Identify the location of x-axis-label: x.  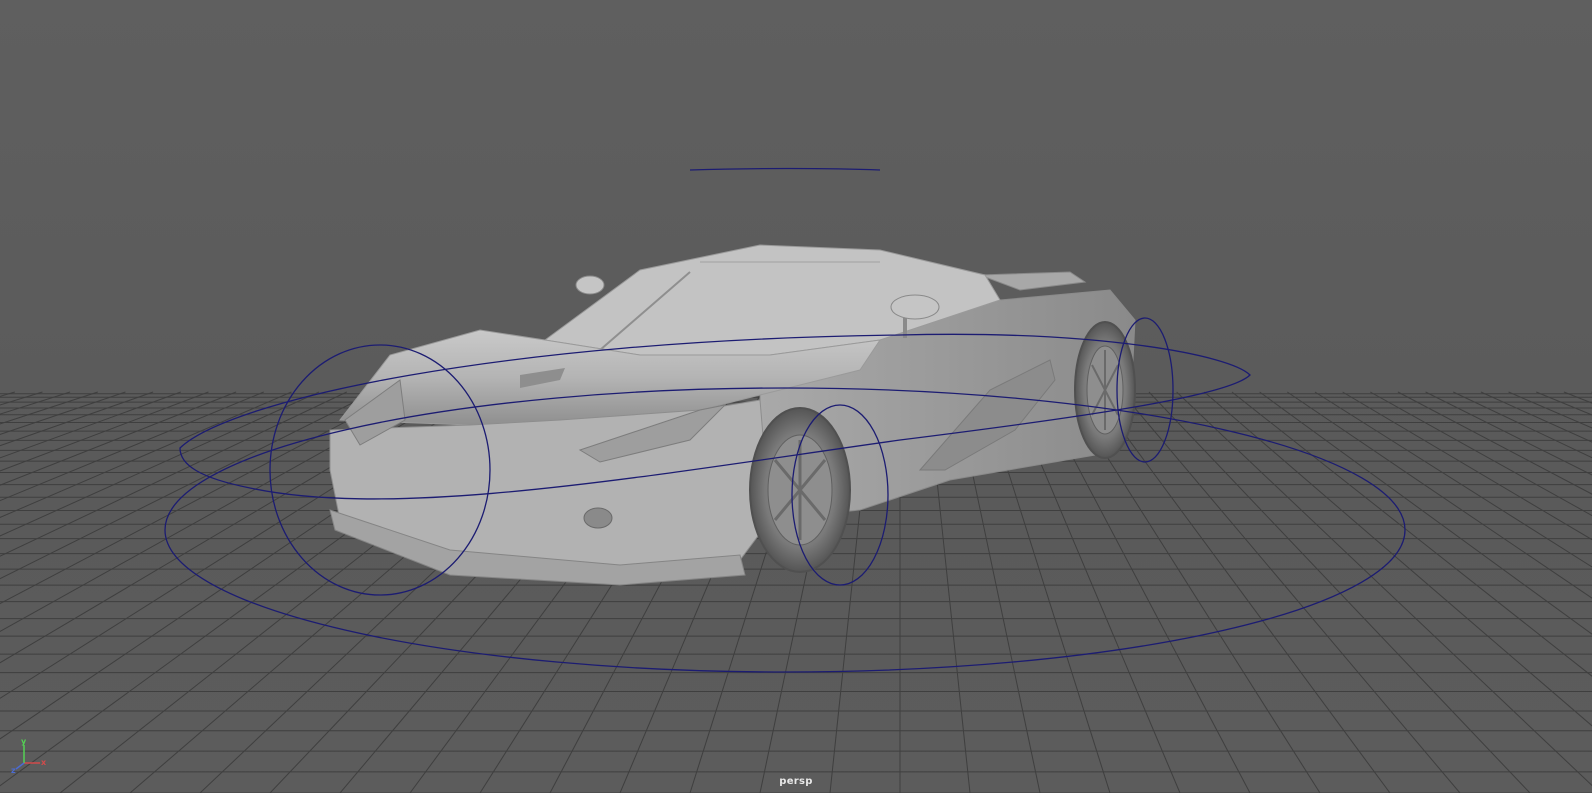
(44, 762).